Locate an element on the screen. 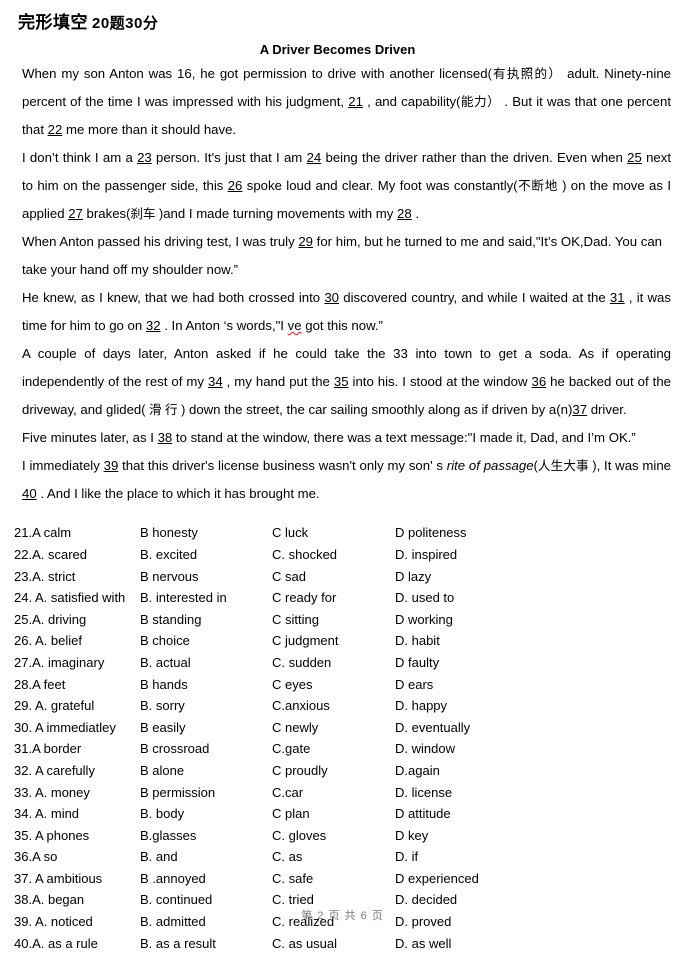  option-choice-b: B. continued is located at coordinates (206, 899).